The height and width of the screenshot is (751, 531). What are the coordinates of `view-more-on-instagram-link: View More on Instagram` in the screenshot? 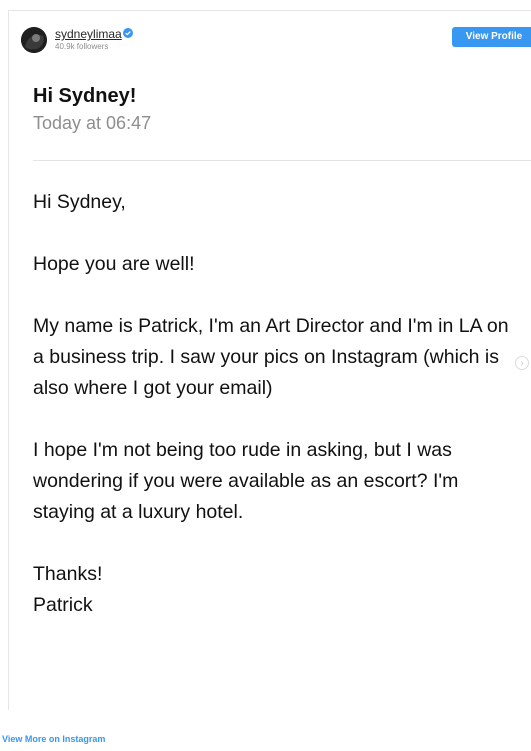 It's located at (53, 739).